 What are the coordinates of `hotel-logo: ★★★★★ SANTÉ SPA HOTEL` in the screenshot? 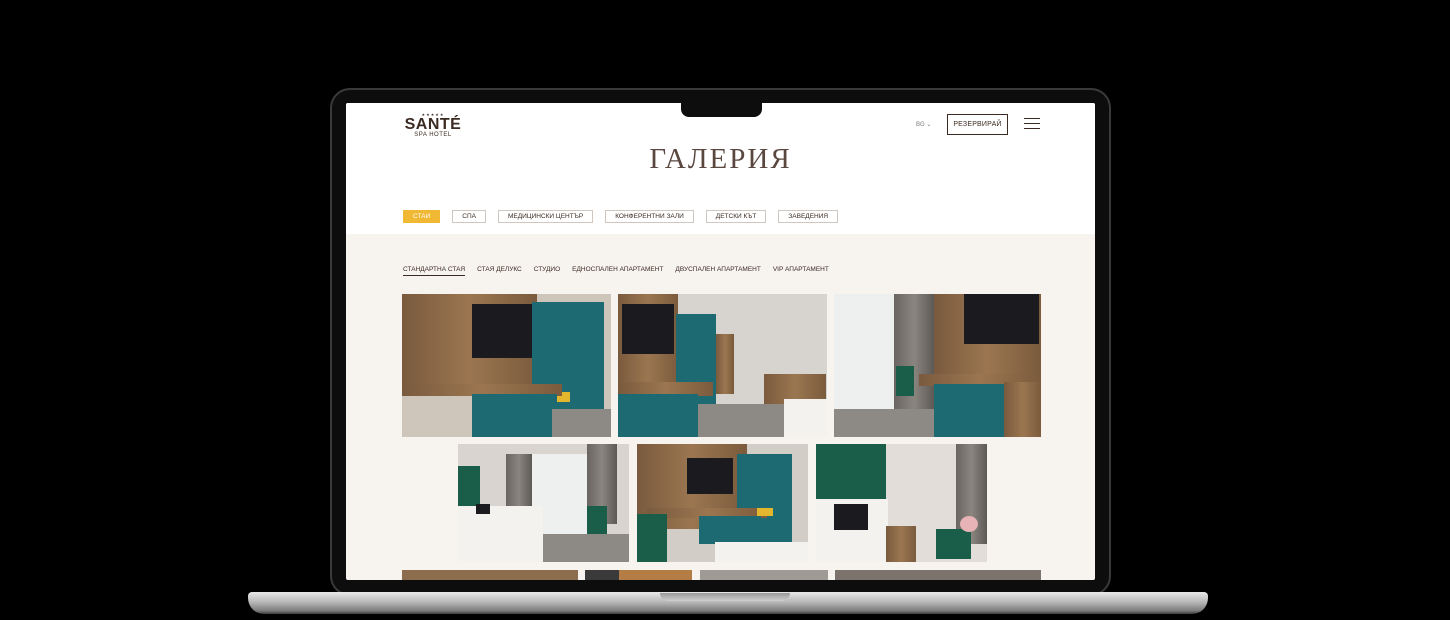 It's located at (433, 126).